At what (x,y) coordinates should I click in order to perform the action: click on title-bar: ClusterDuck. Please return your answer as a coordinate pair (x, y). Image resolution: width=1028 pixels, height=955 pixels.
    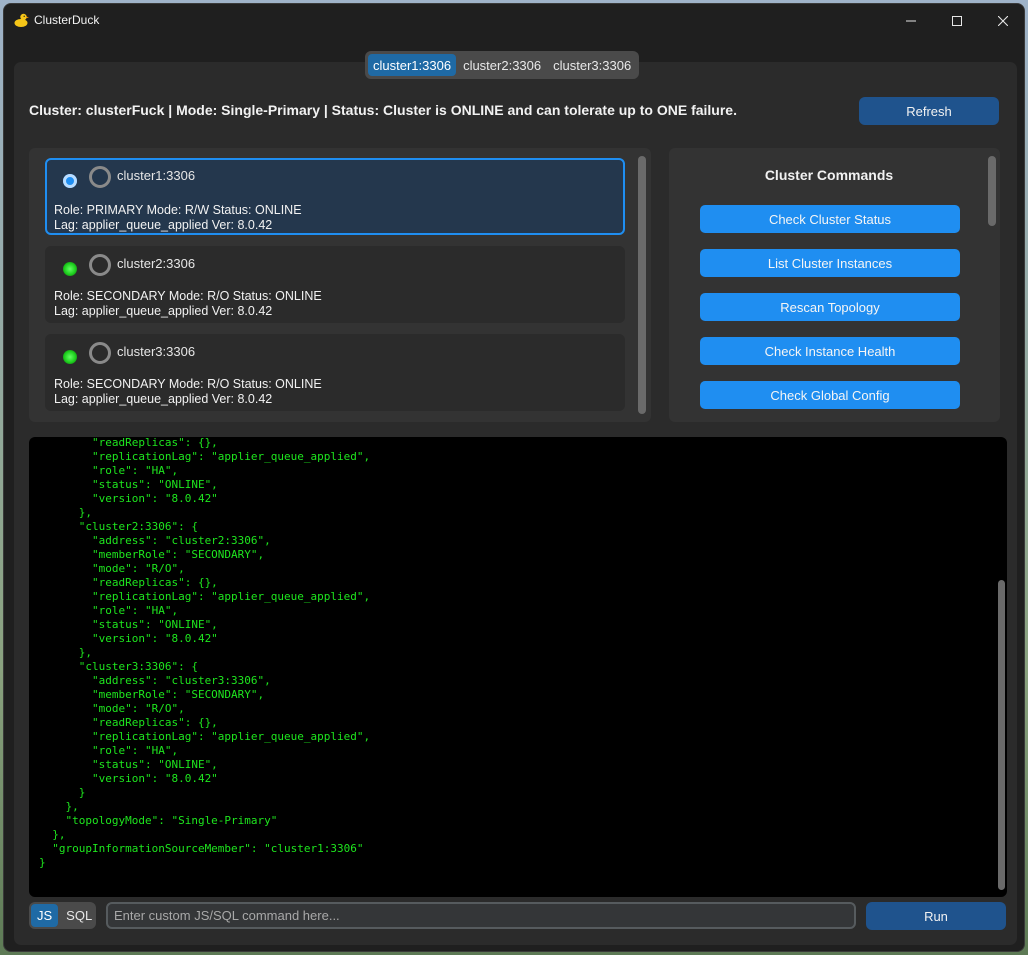
    Looking at the image, I should click on (514, 20).